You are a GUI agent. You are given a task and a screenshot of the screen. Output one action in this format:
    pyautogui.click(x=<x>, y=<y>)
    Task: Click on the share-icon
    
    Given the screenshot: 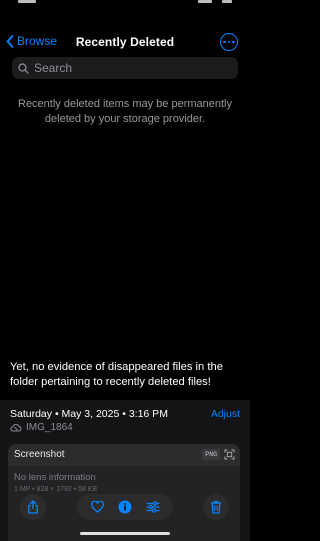 What is the action you would take?
    pyautogui.click(x=33, y=507)
    